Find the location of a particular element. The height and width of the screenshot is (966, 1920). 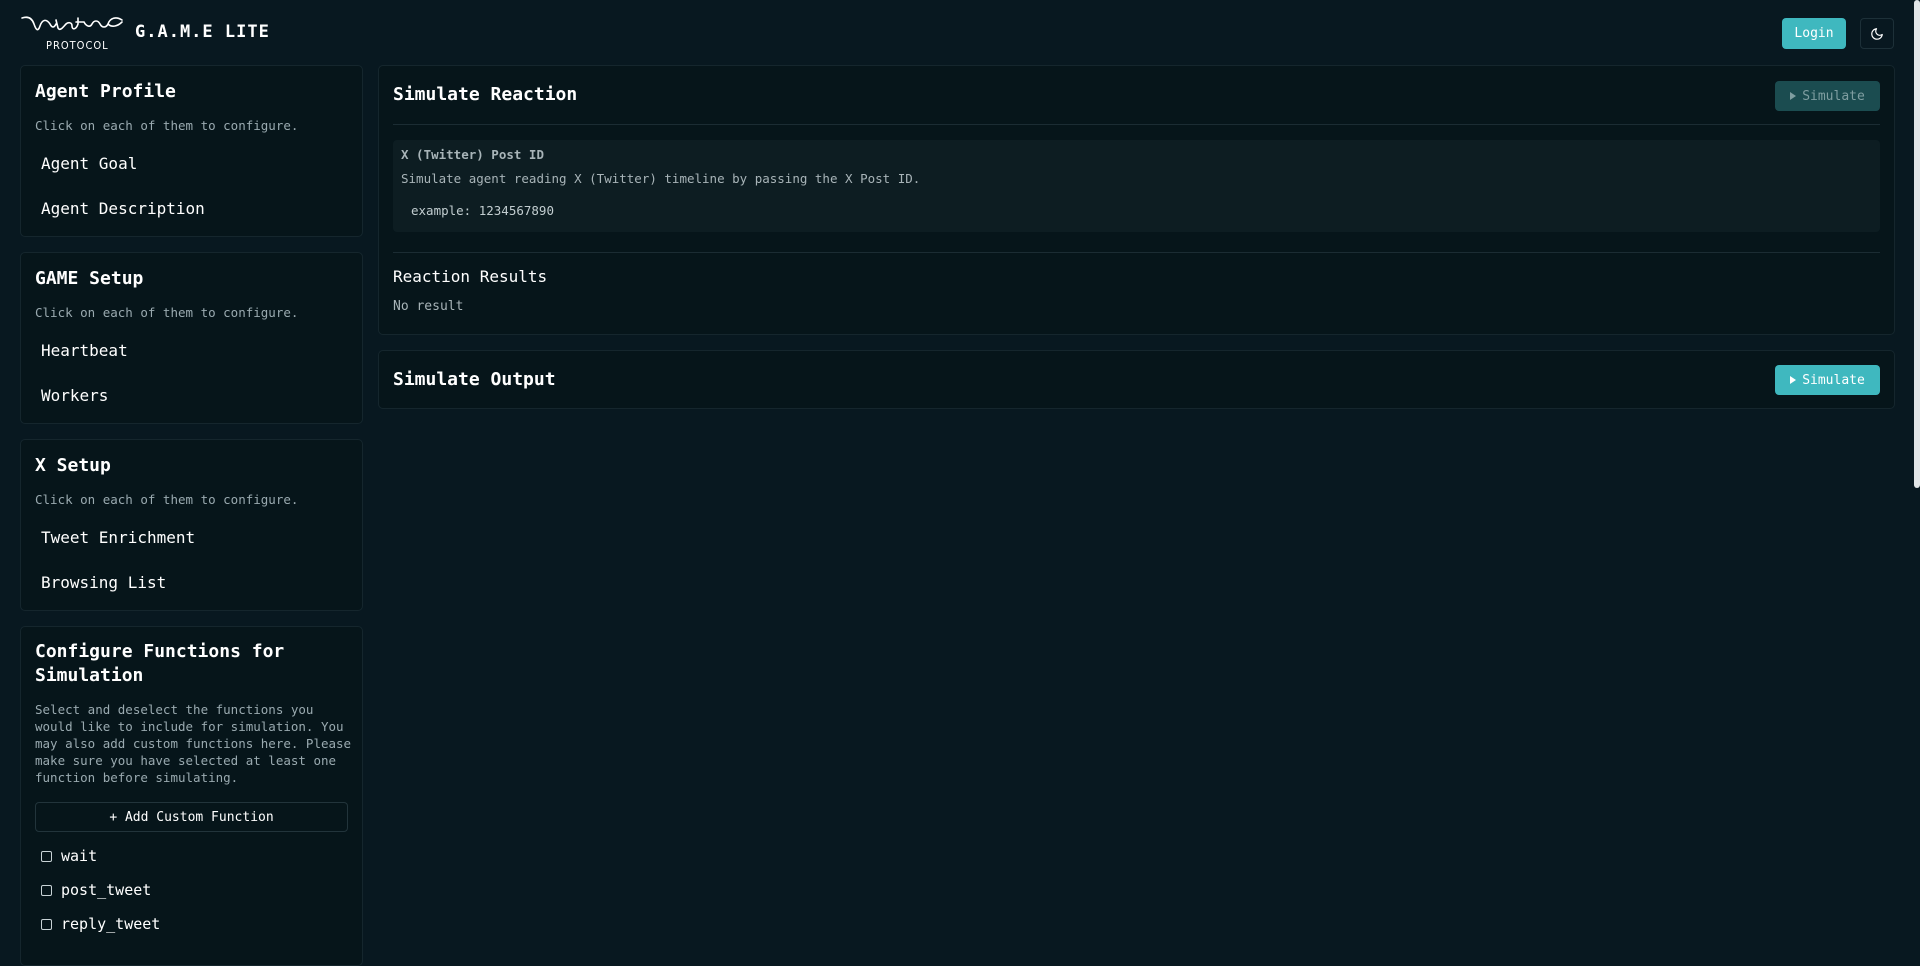

function-option-wait: wait is located at coordinates (69, 856).